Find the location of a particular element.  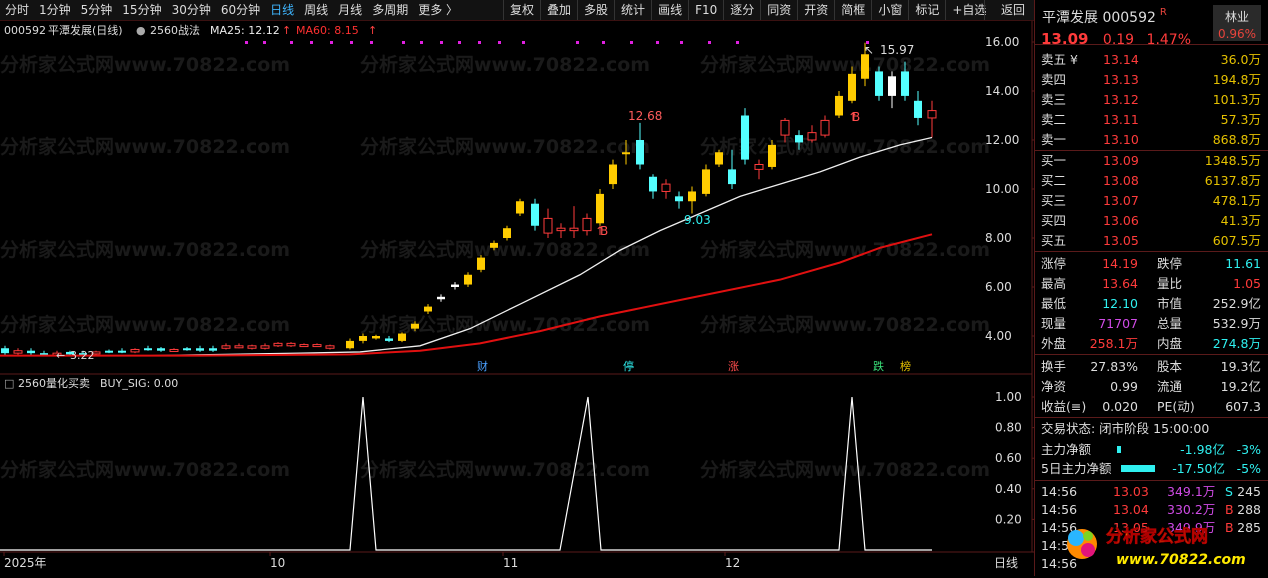

low-start-label: 3.22 is located at coordinates (82, 355).